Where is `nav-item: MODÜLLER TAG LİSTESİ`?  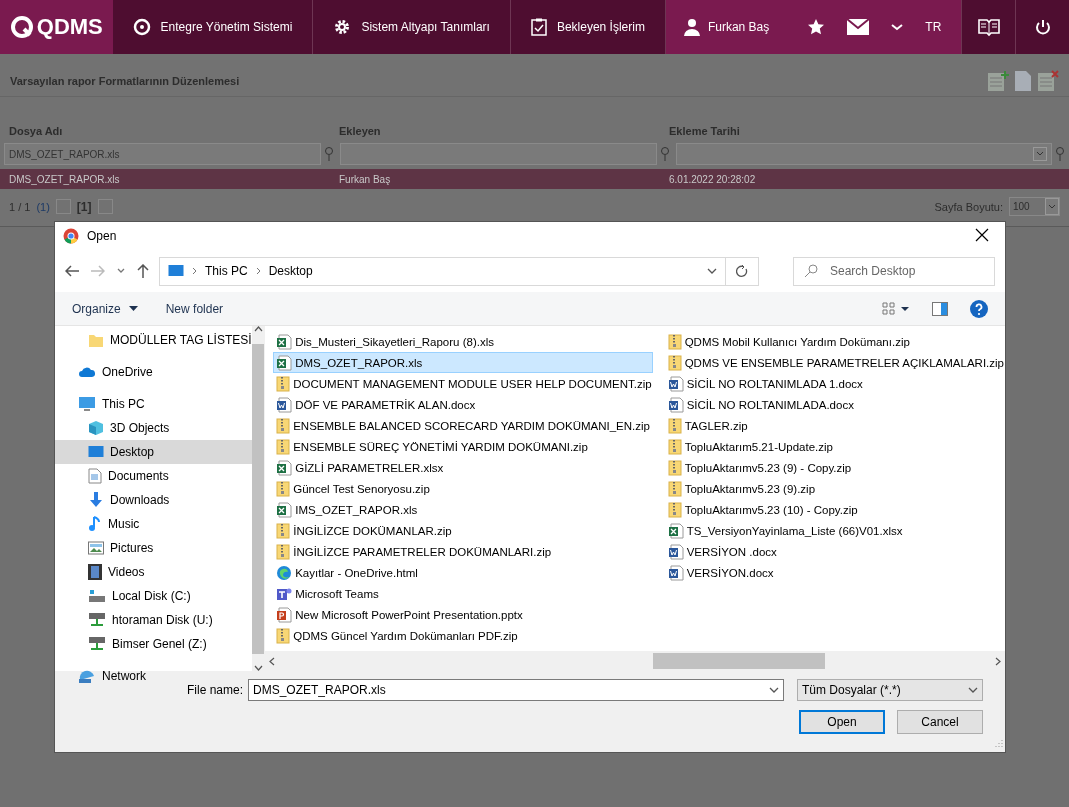
nav-item: MODÜLLER TAG LİSTESİ is located at coordinates (153, 340).